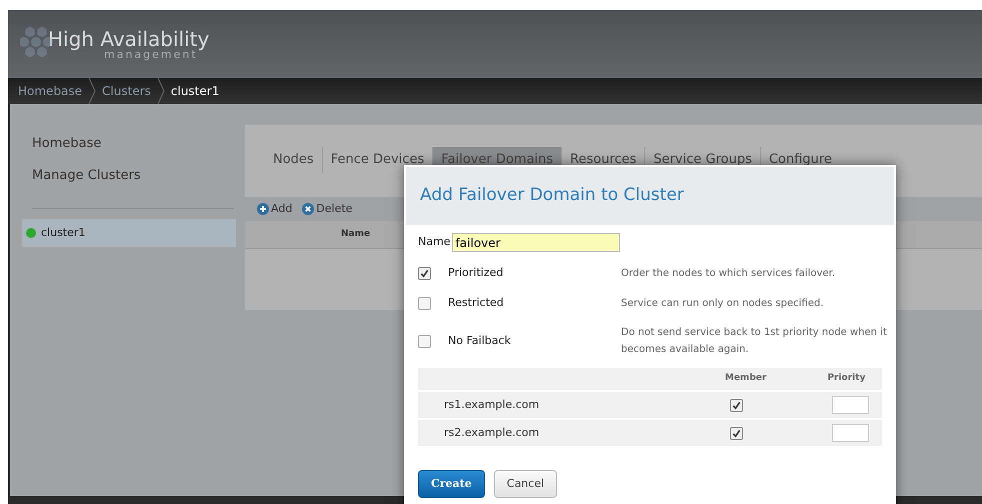  I want to click on x-icon, so click(308, 209).